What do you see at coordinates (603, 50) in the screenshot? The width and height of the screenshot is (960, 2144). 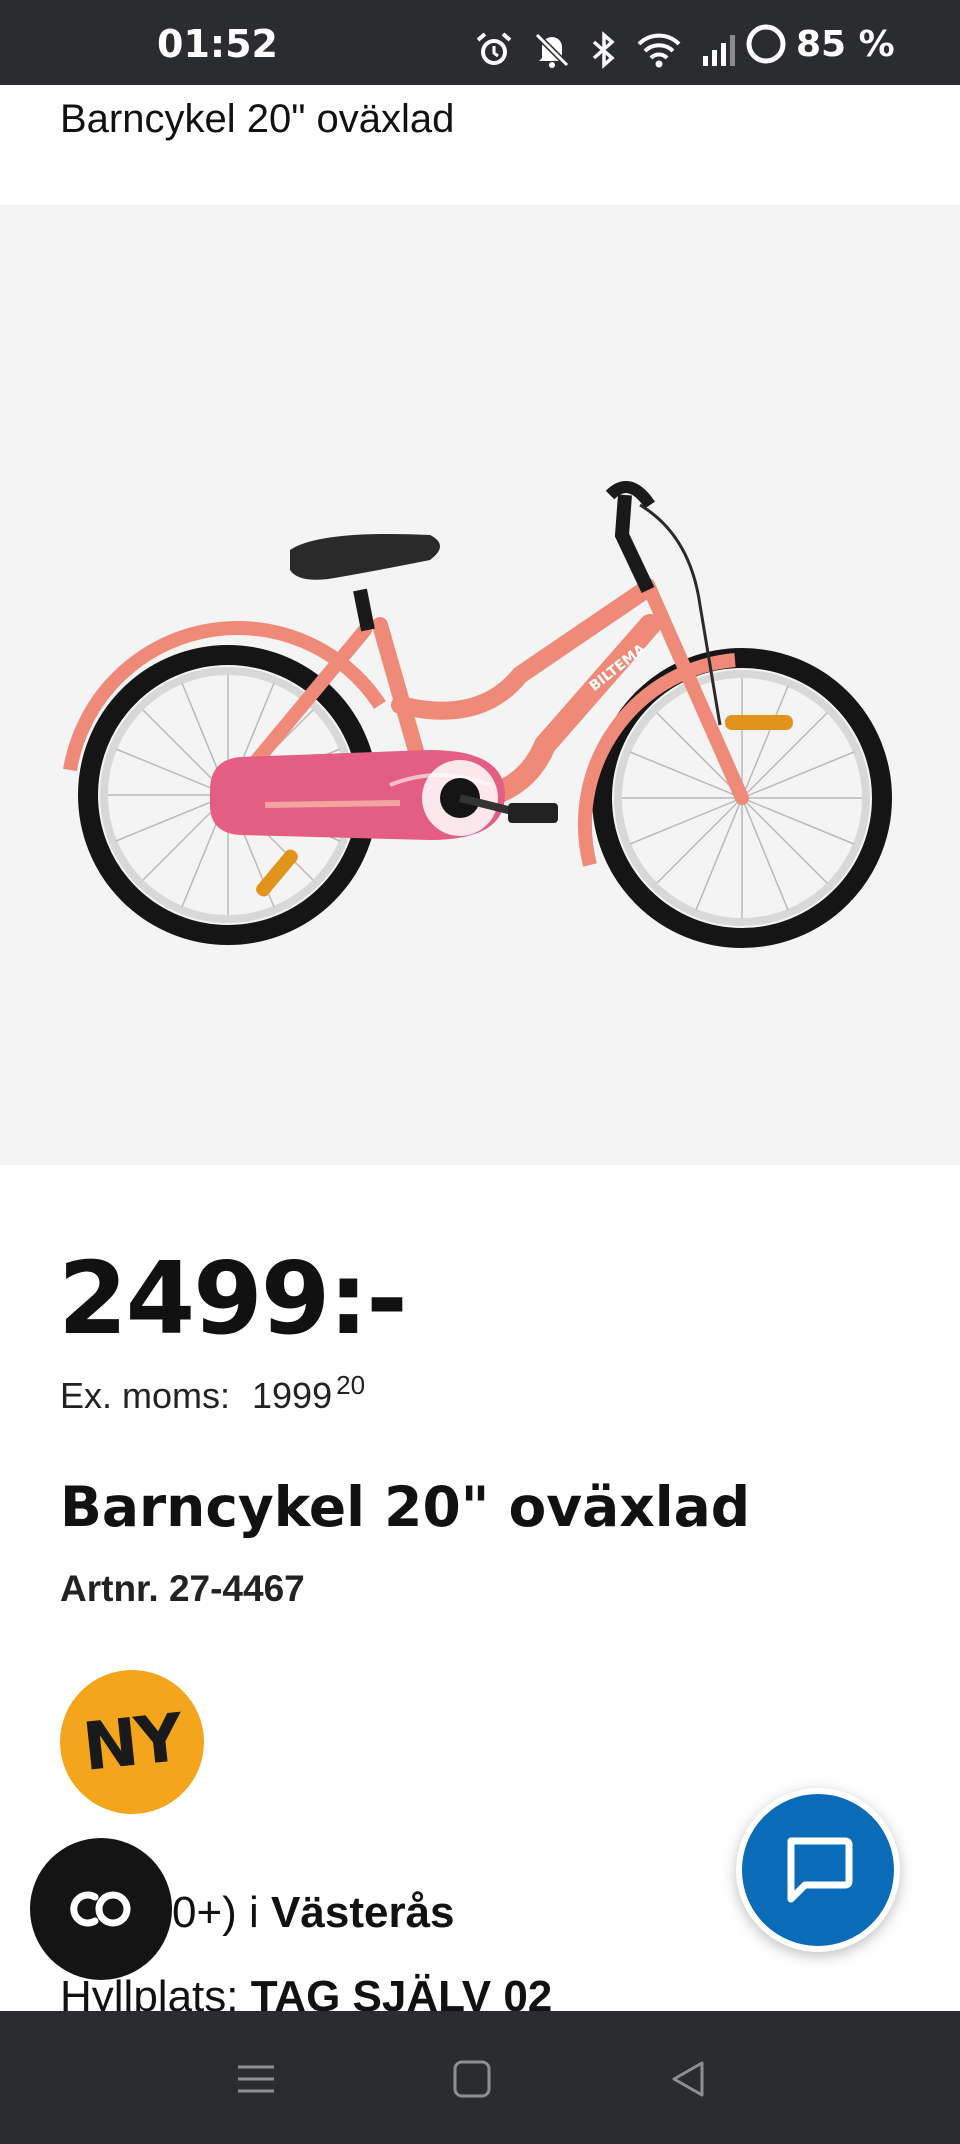 I see `bluetooth-icon` at bounding box center [603, 50].